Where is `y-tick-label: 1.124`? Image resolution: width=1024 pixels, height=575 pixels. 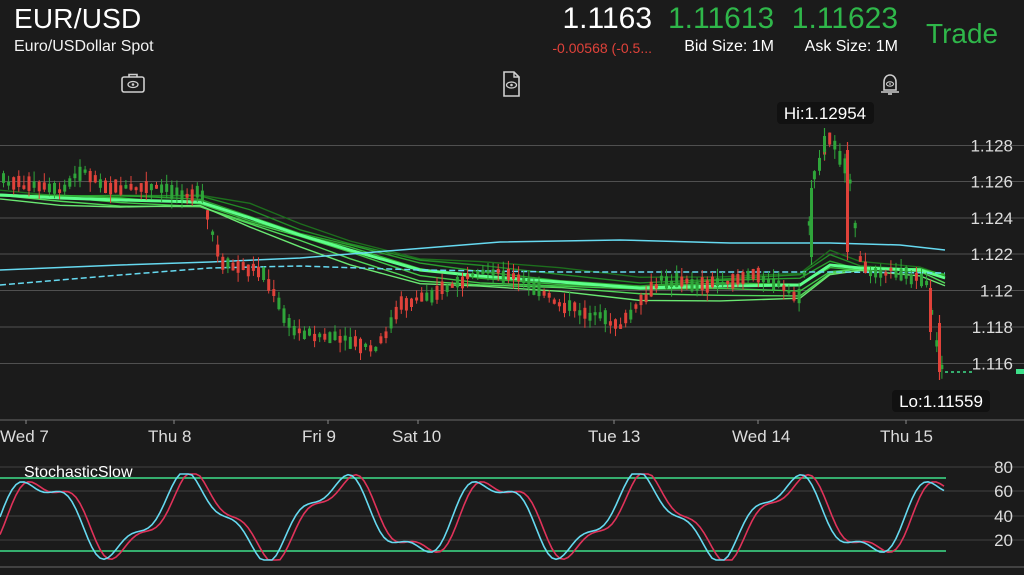 y-tick-label: 1.124 is located at coordinates (991, 218).